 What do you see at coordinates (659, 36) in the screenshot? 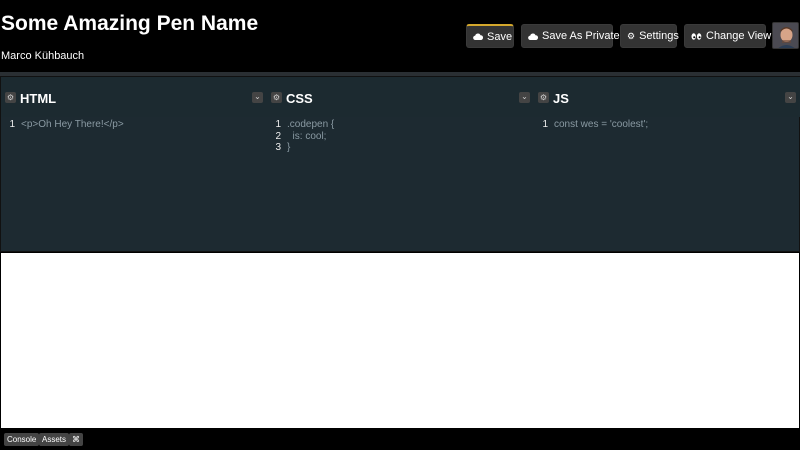
I see `settings-label: Settings` at bounding box center [659, 36].